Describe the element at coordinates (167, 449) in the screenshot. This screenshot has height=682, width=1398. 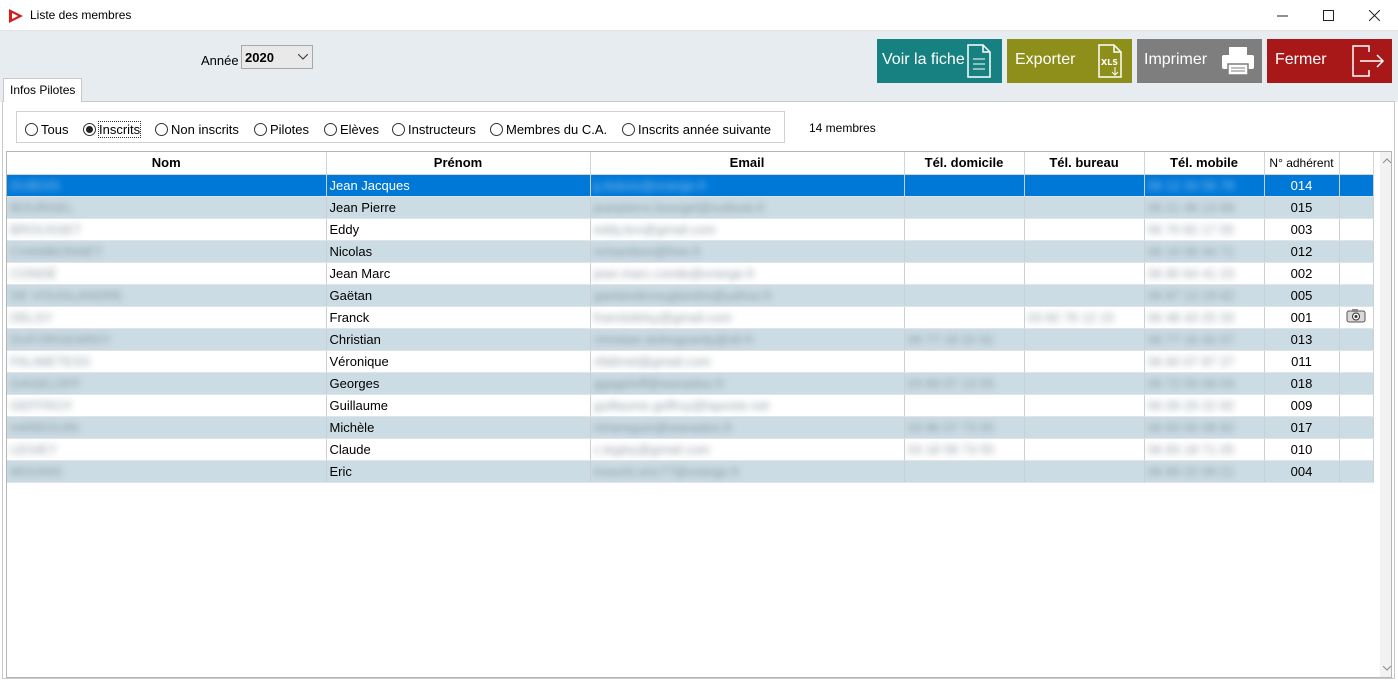
I see `cell-nom: LEGIEY` at that location.